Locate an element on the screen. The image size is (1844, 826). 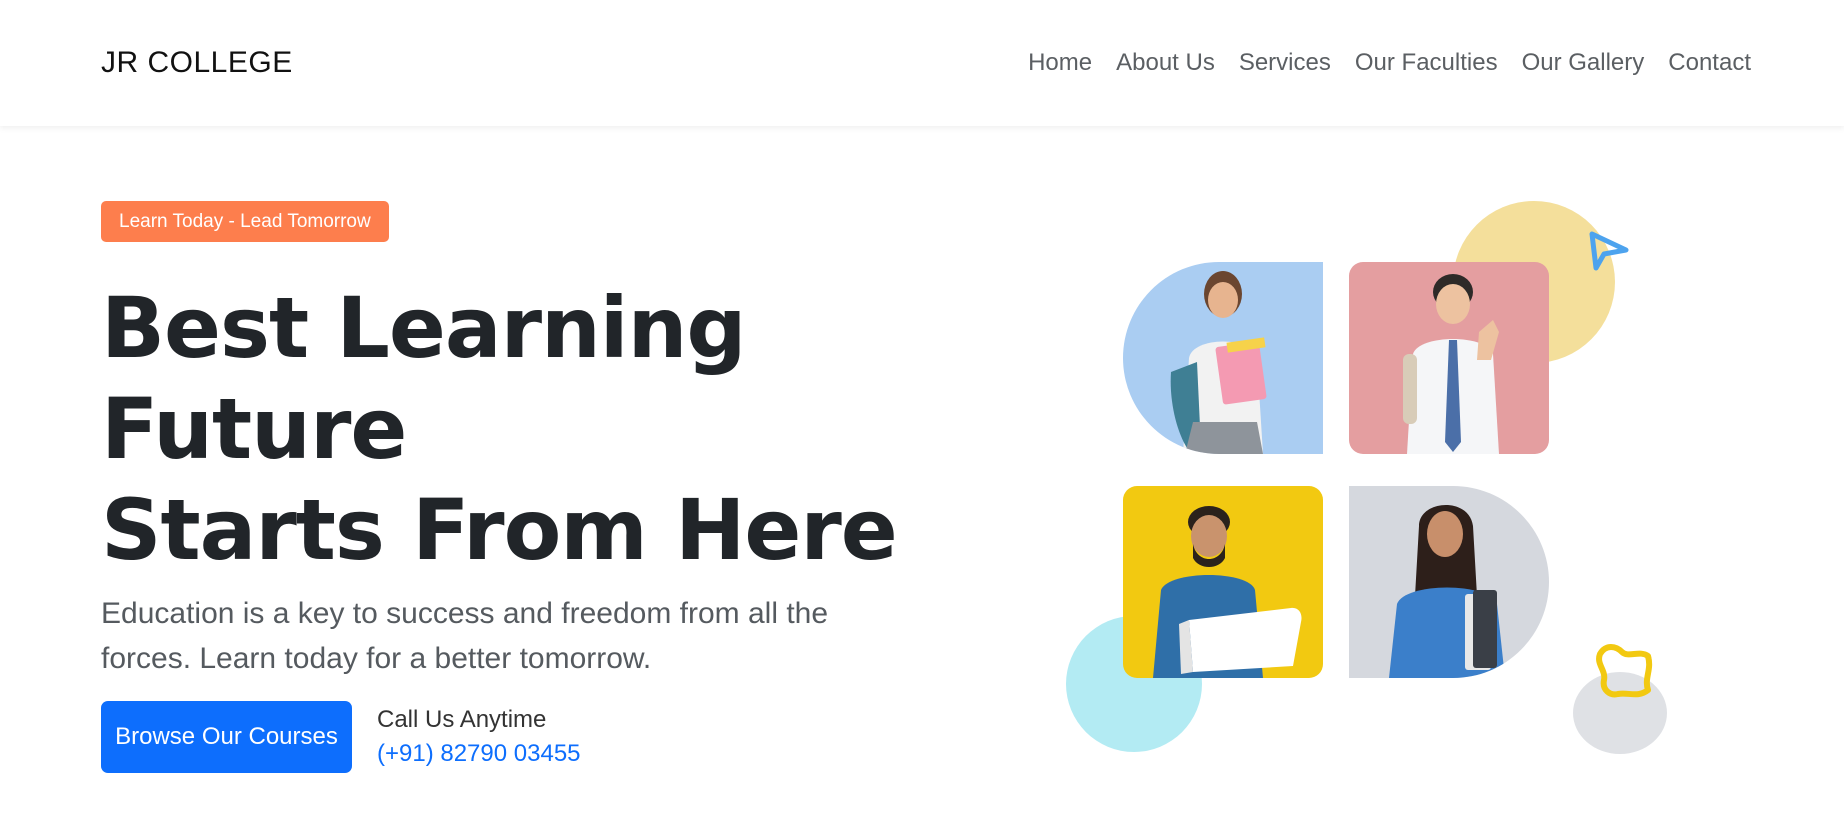
nav-home: Home is located at coordinates (1060, 63).